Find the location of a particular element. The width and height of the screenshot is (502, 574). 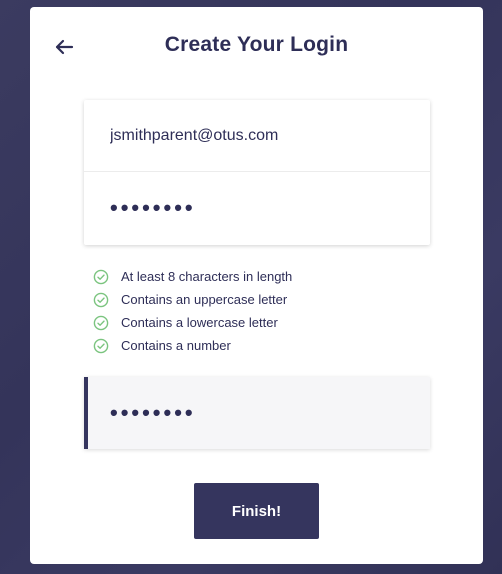

confirm-password-container is located at coordinates (257, 413).